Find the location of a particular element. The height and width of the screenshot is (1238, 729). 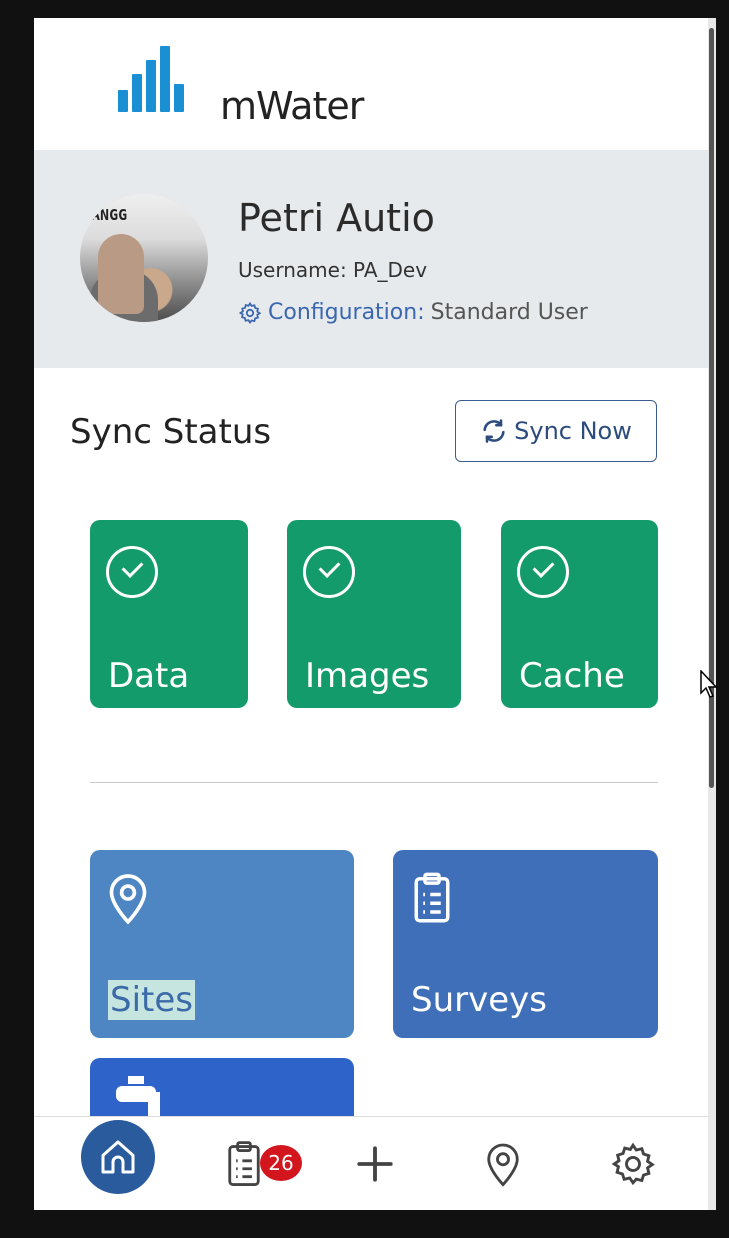

sync-tile-images: Images is located at coordinates (374, 614).